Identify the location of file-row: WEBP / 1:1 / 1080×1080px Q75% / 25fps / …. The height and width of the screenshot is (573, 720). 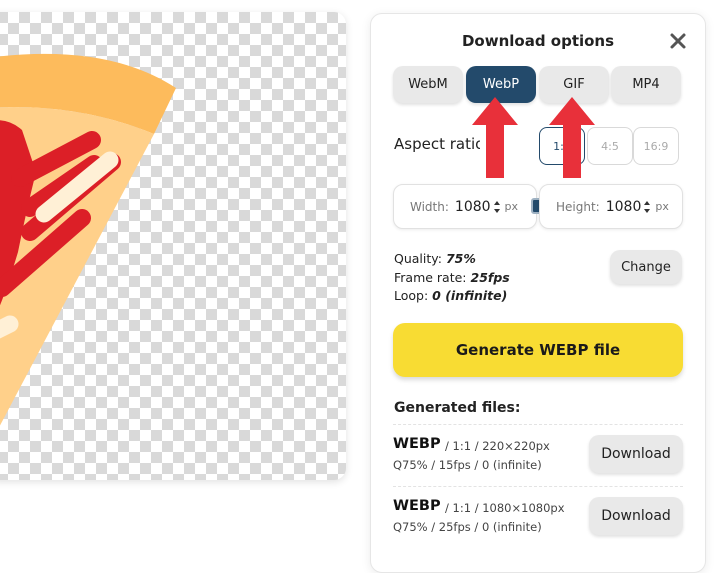
(538, 516).